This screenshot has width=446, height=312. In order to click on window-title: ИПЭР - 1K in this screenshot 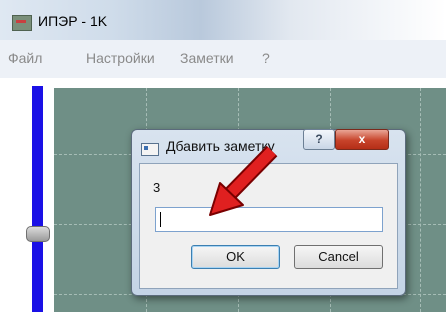, I will do `click(73, 21)`.